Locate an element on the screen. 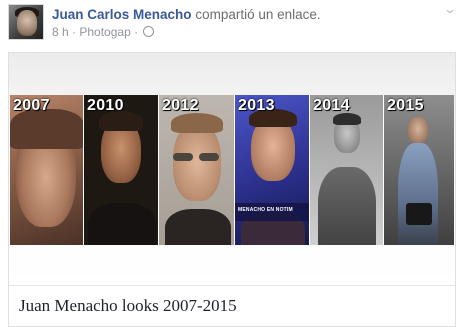  year-label: 2015 is located at coordinates (405, 105).